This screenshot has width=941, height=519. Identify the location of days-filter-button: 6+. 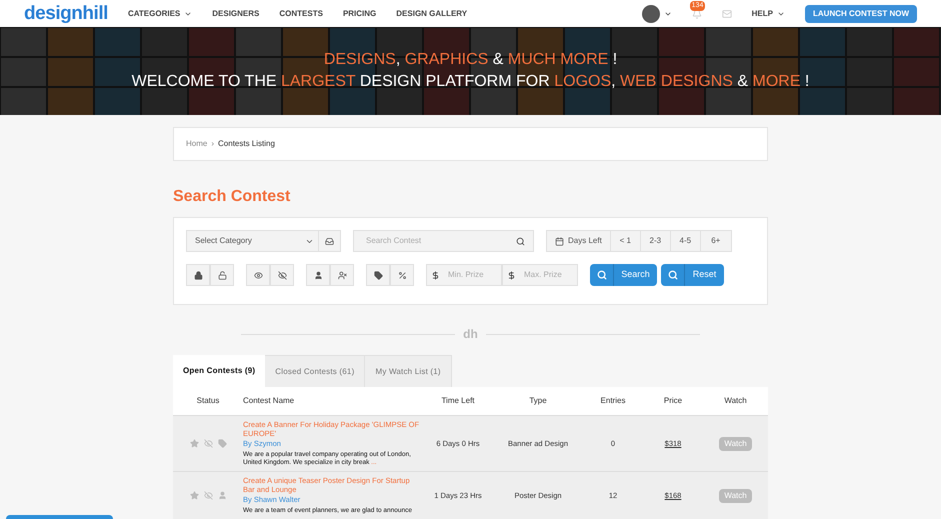
(715, 241).